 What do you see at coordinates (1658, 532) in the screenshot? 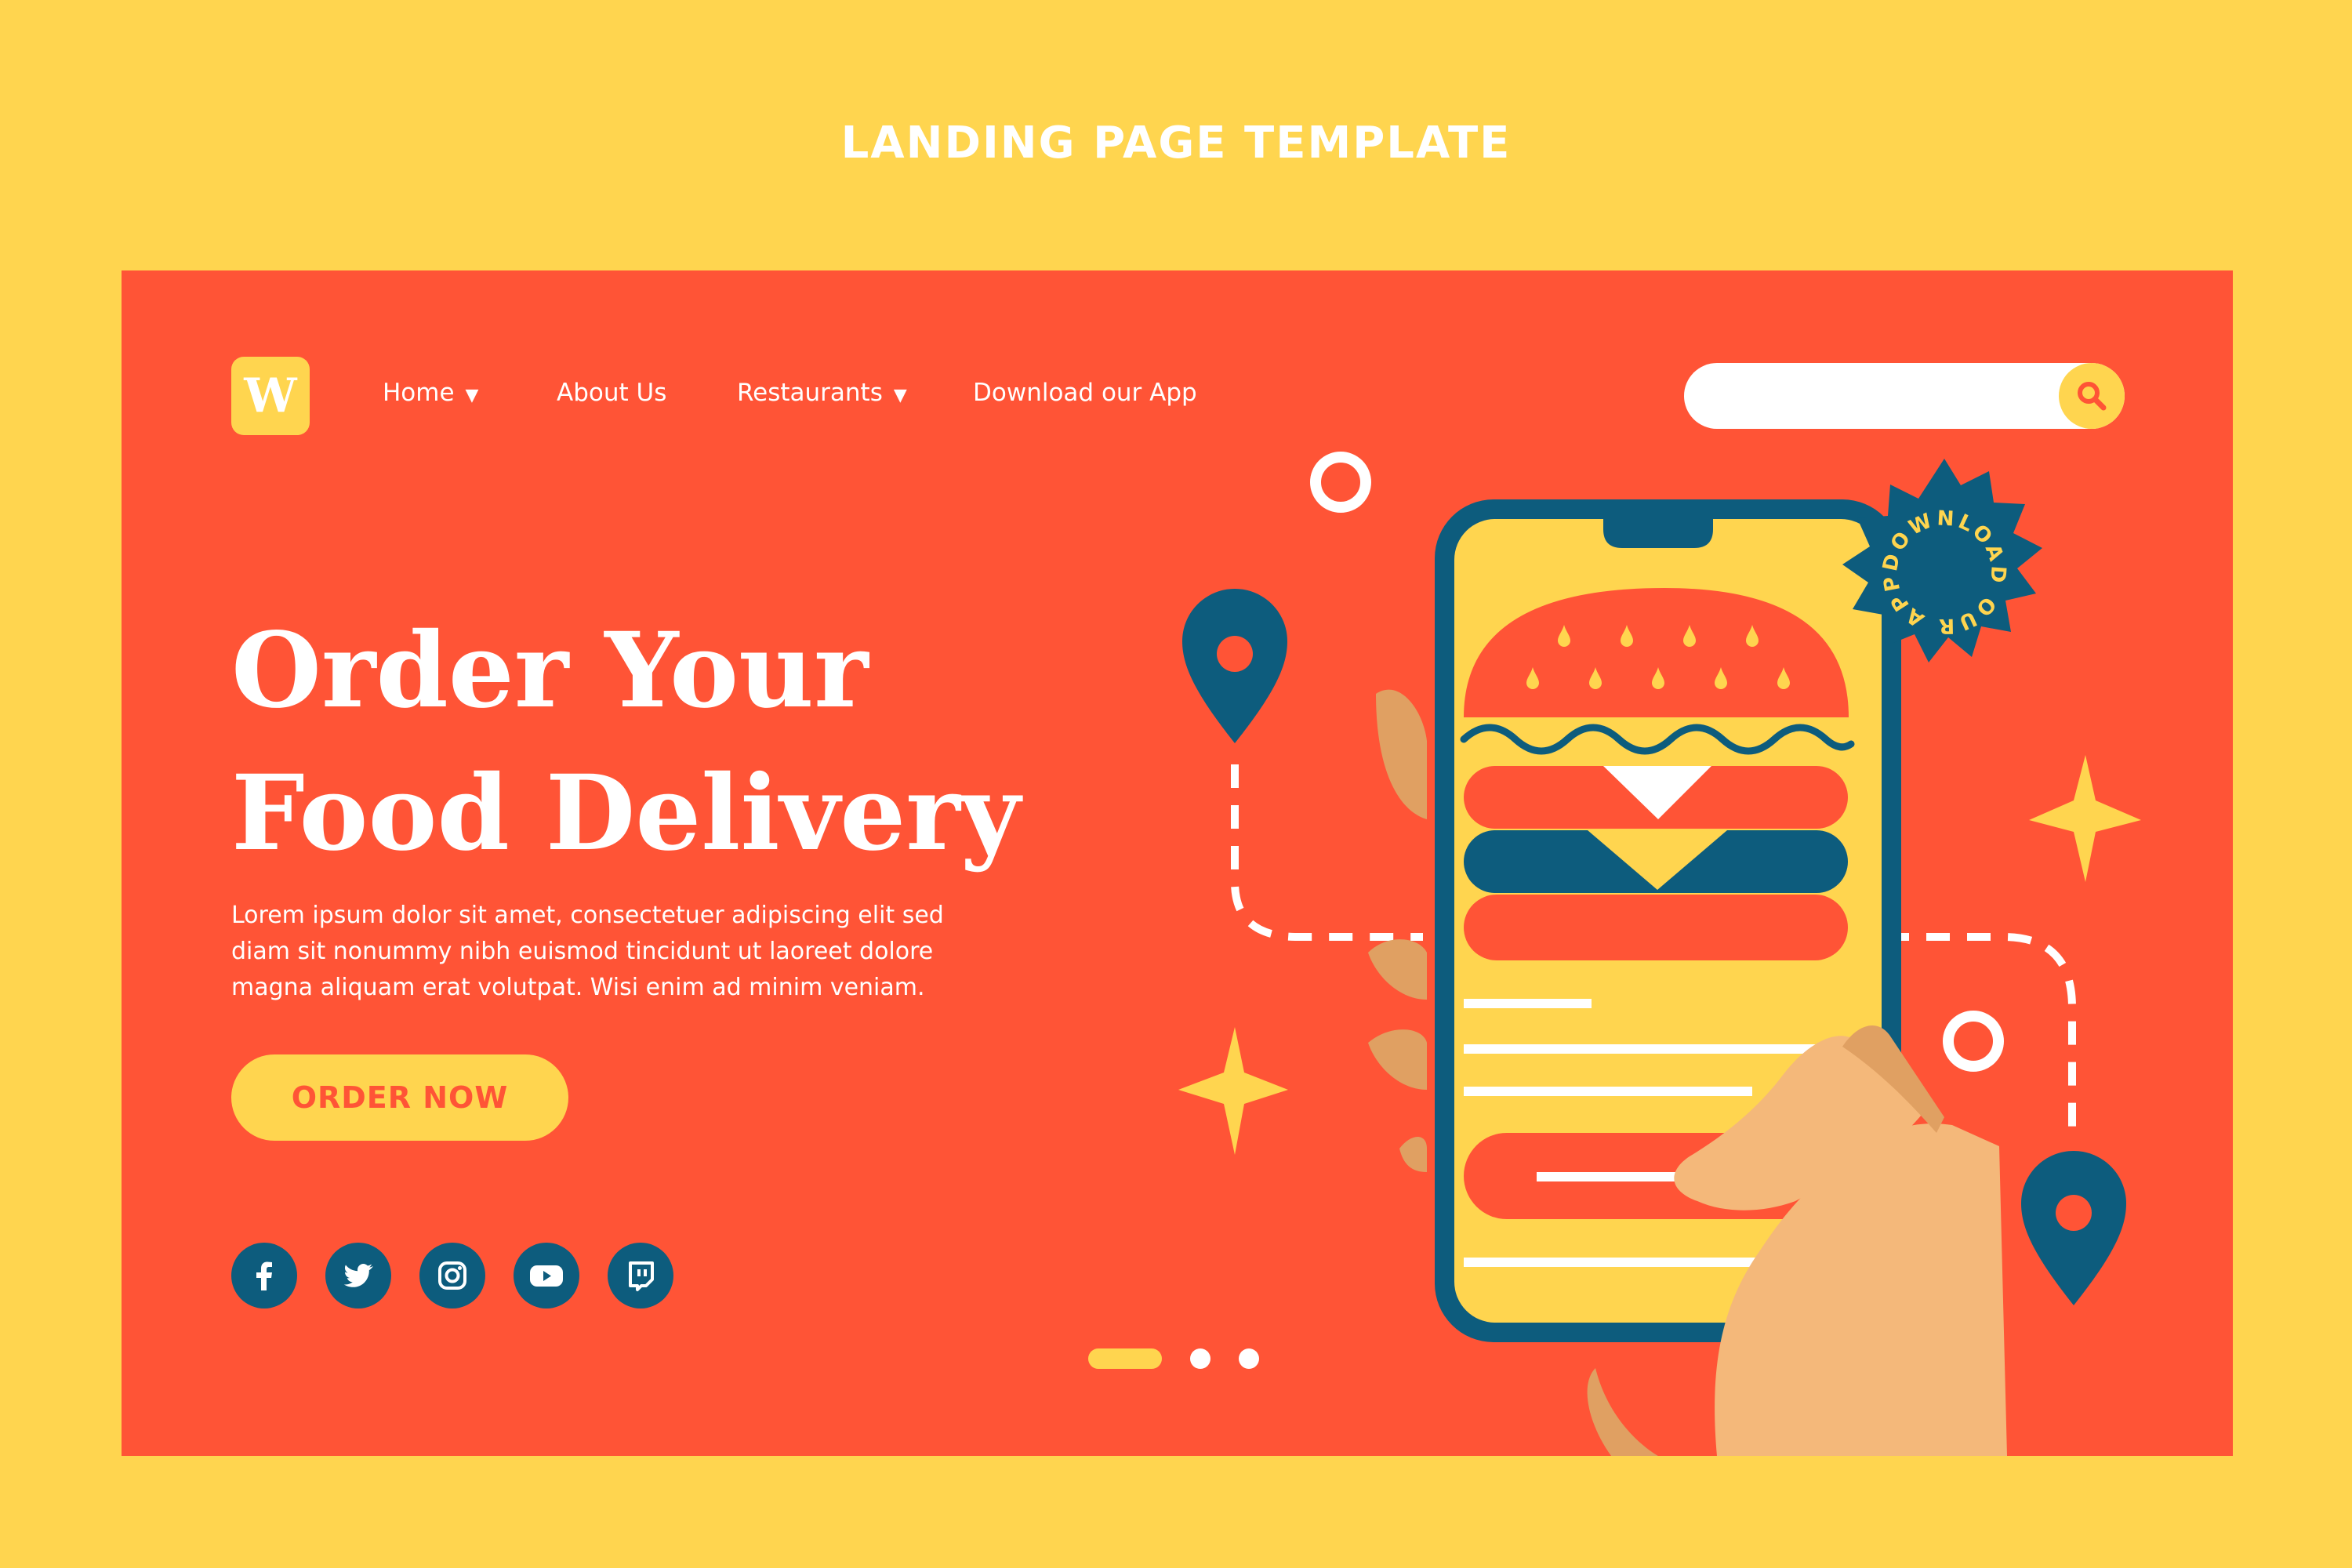
I see `phone-notch` at bounding box center [1658, 532].